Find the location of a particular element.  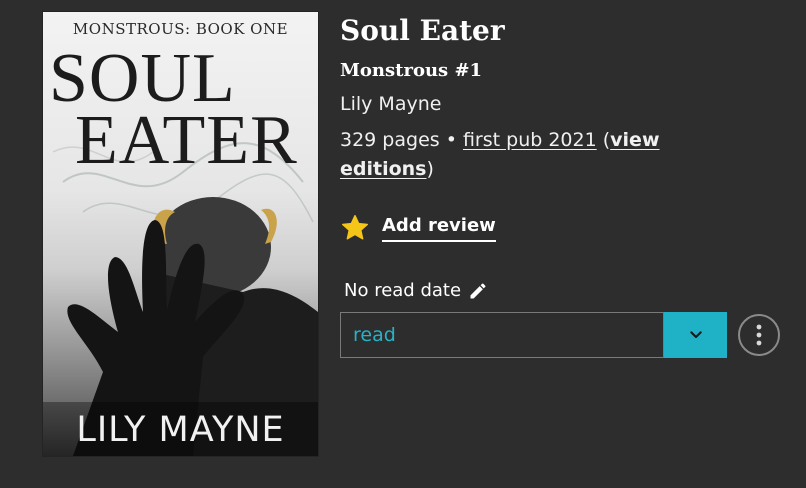

paren-close: ) is located at coordinates (430, 169).